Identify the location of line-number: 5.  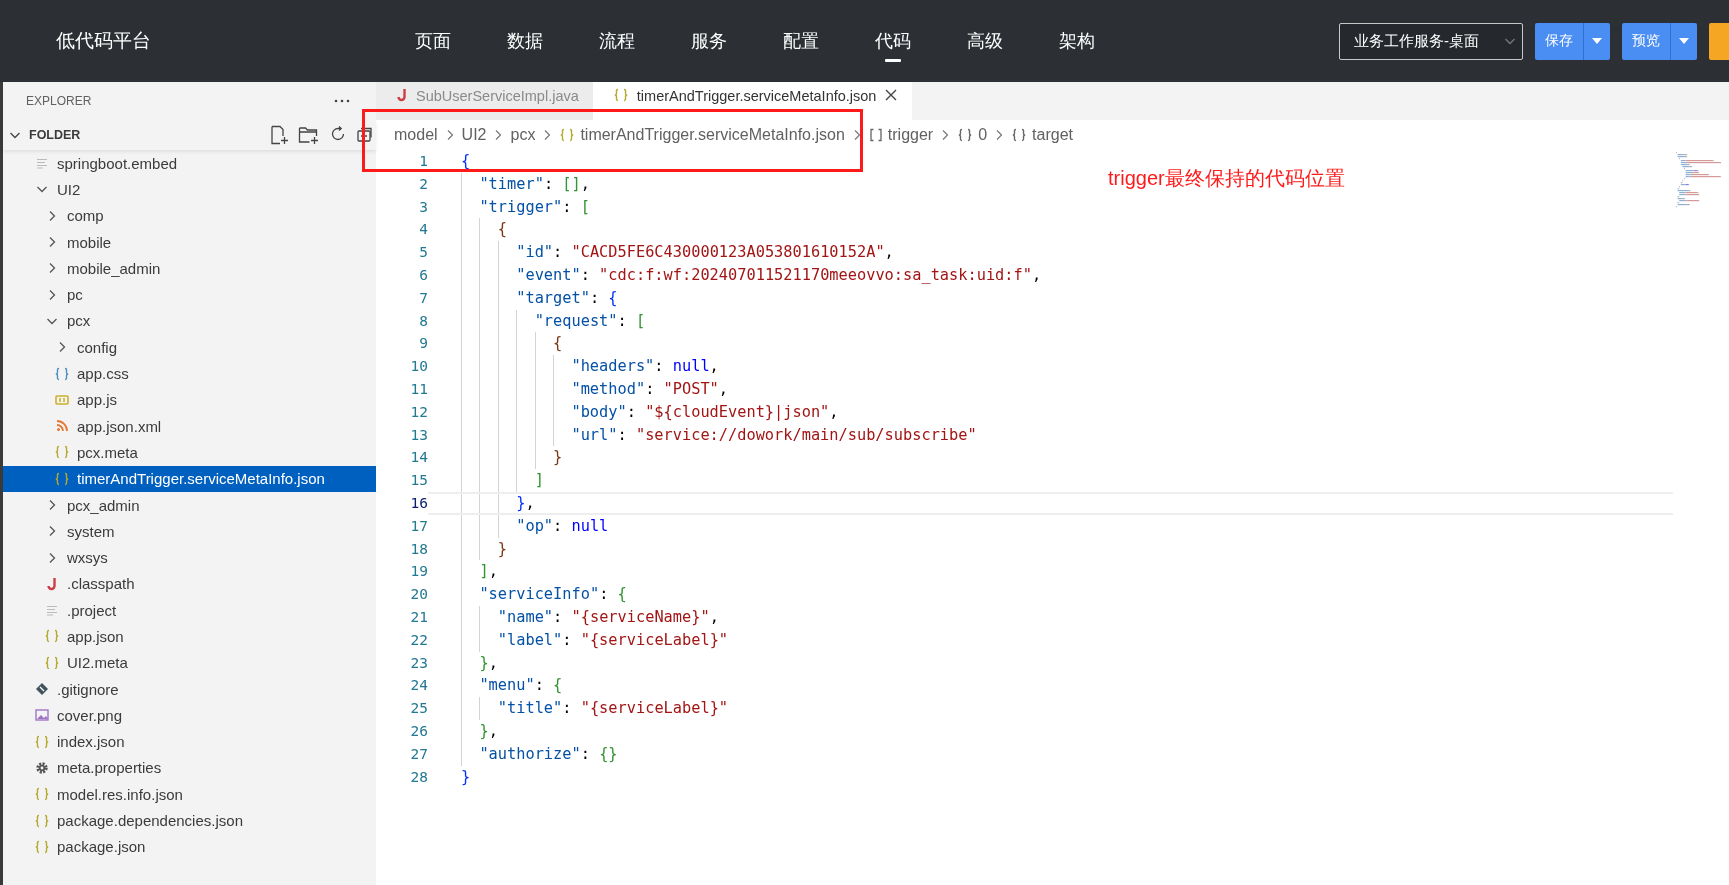
(423, 253).